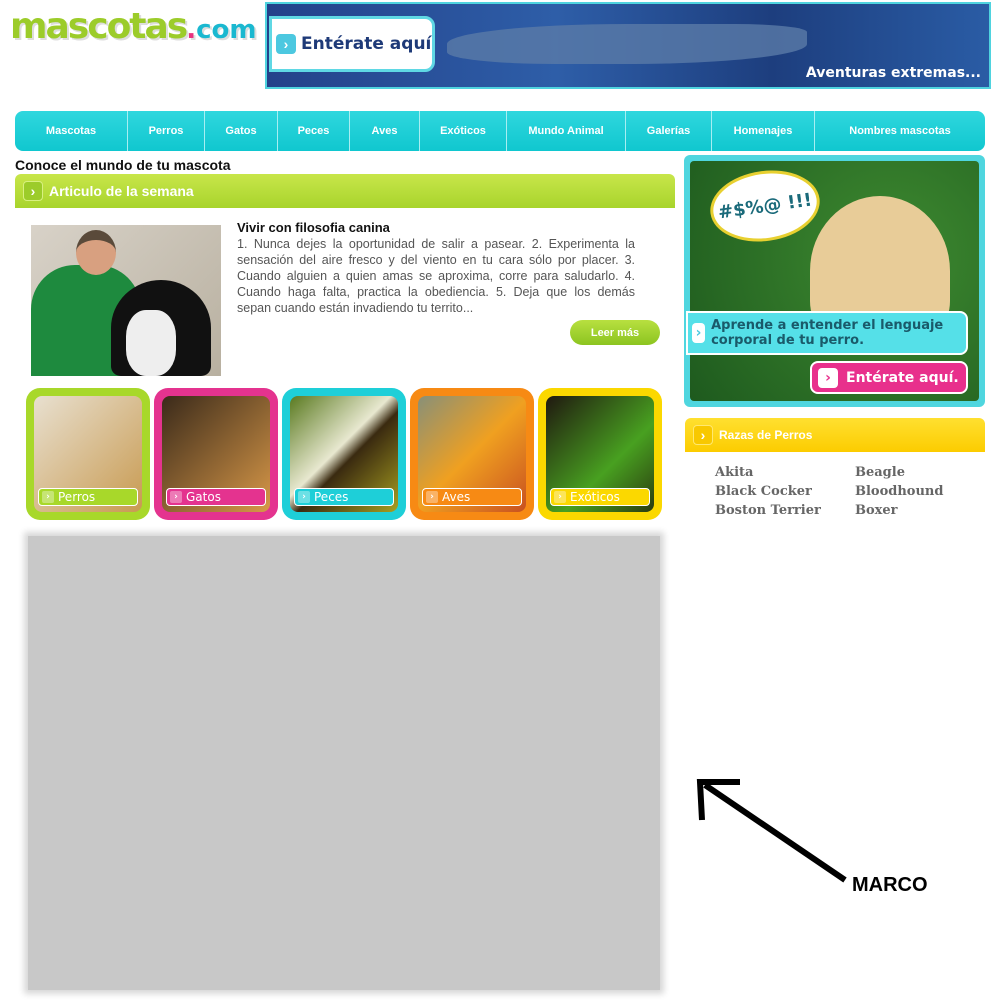  Describe the element at coordinates (902, 377) in the screenshot. I see `ad-cta-label: Entérate aquí.` at that location.